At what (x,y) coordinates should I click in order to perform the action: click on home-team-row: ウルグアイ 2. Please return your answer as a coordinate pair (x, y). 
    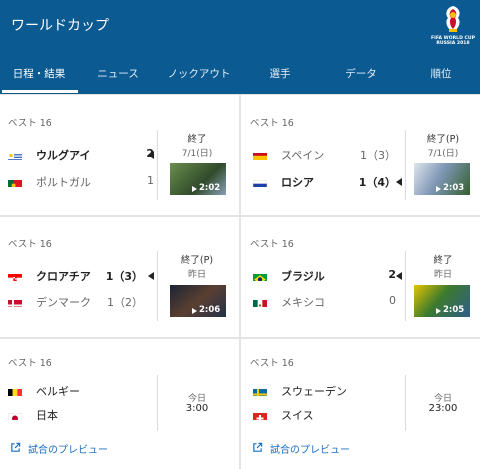
    Looking at the image, I should click on (83, 155).